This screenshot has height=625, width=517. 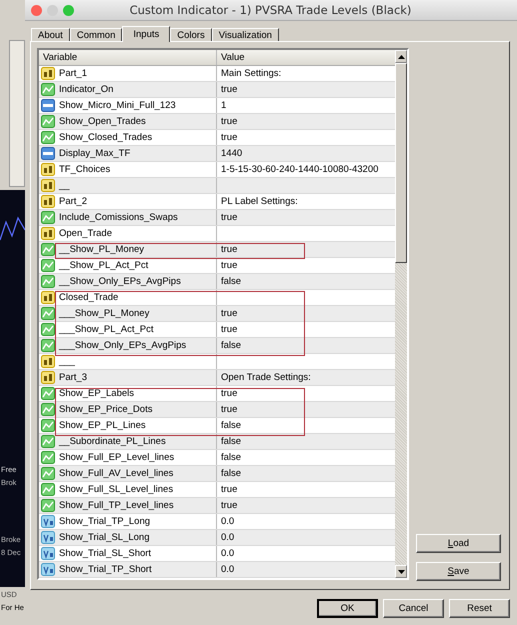 I want to click on variable-name: ___Show_Only_EPs_AvgPips, so click(x=122, y=345).